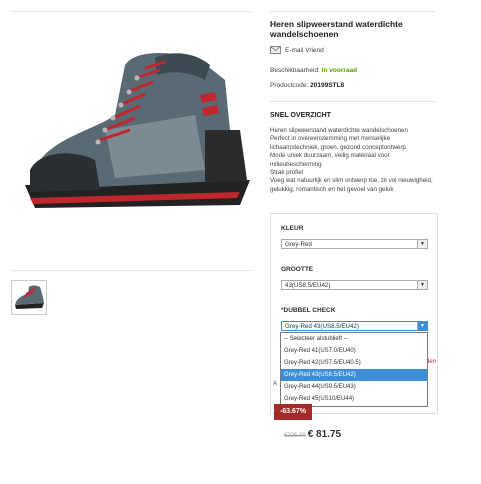  Describe the element at coordinates (137, 130) in the screenshot. I see `hiking-boot-image` at that location.